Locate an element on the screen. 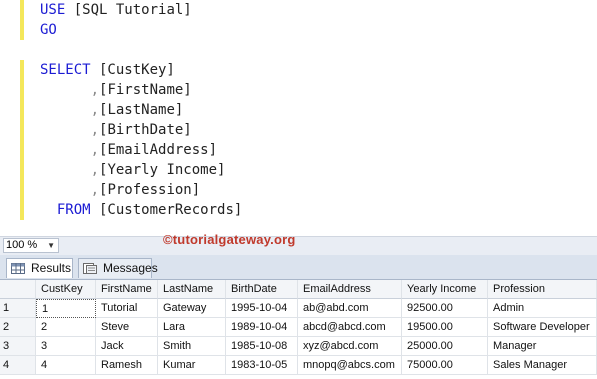  code-line-10: ,[Profession] is located at coordinates (120, 190).